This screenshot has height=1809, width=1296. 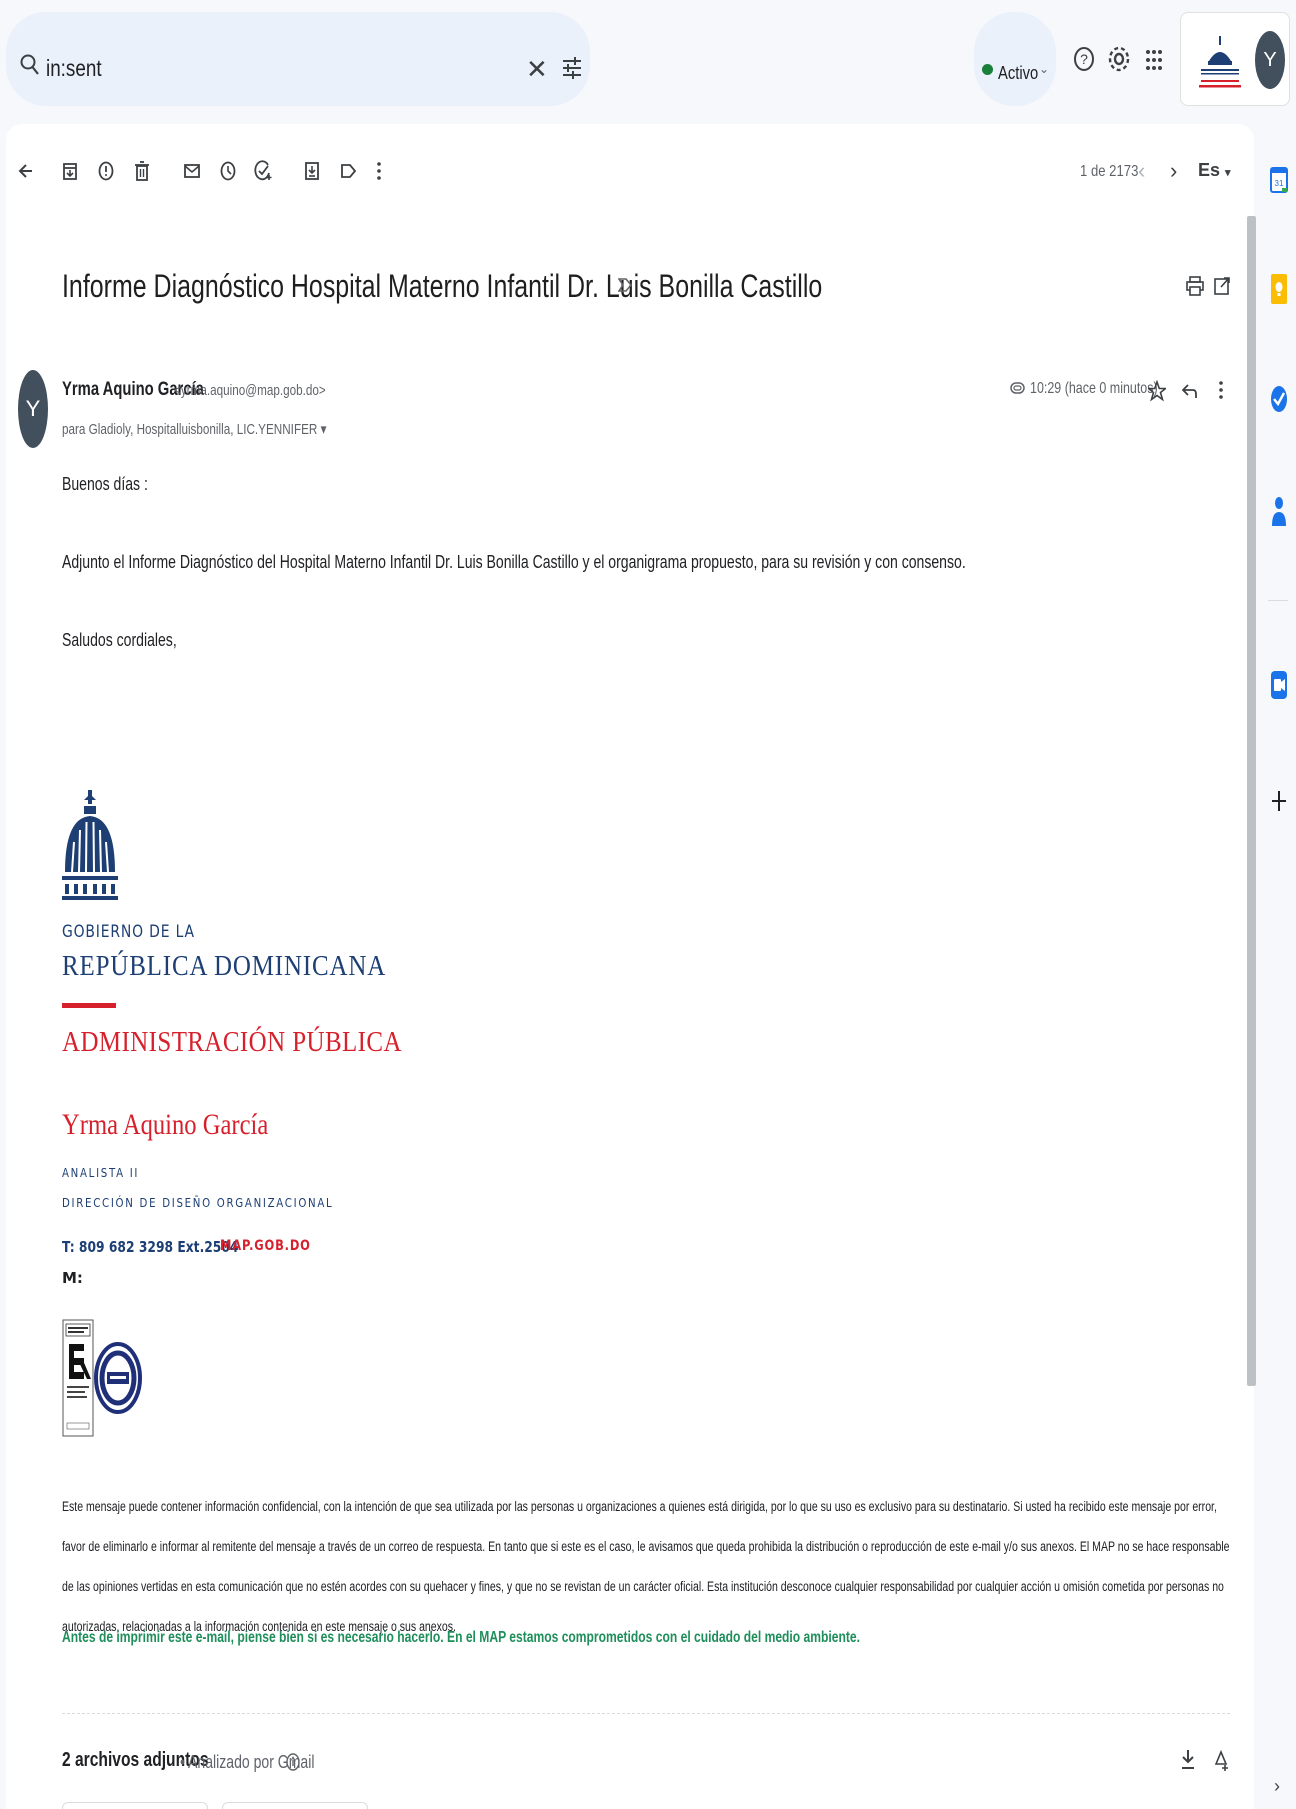 I want to click on clear-search-icon: ✕, so click(x=537, y=69).